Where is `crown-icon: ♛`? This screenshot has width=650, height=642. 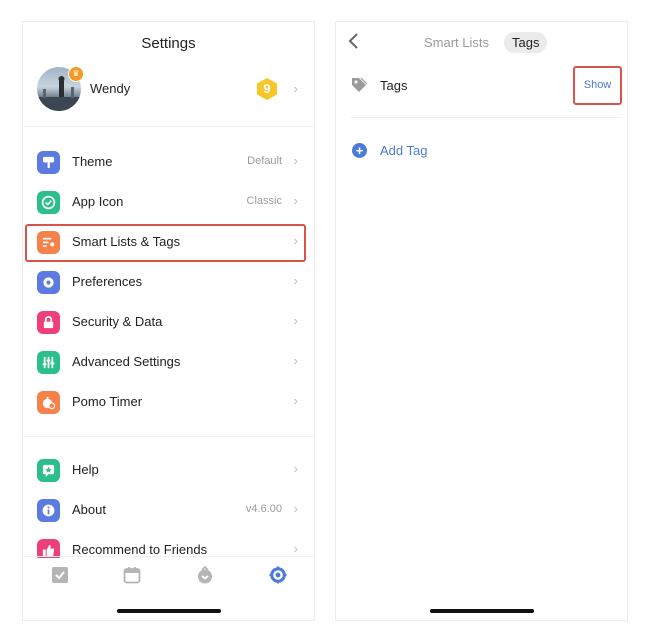
crown-icon: ♛ is located at coordinates (76, 74).